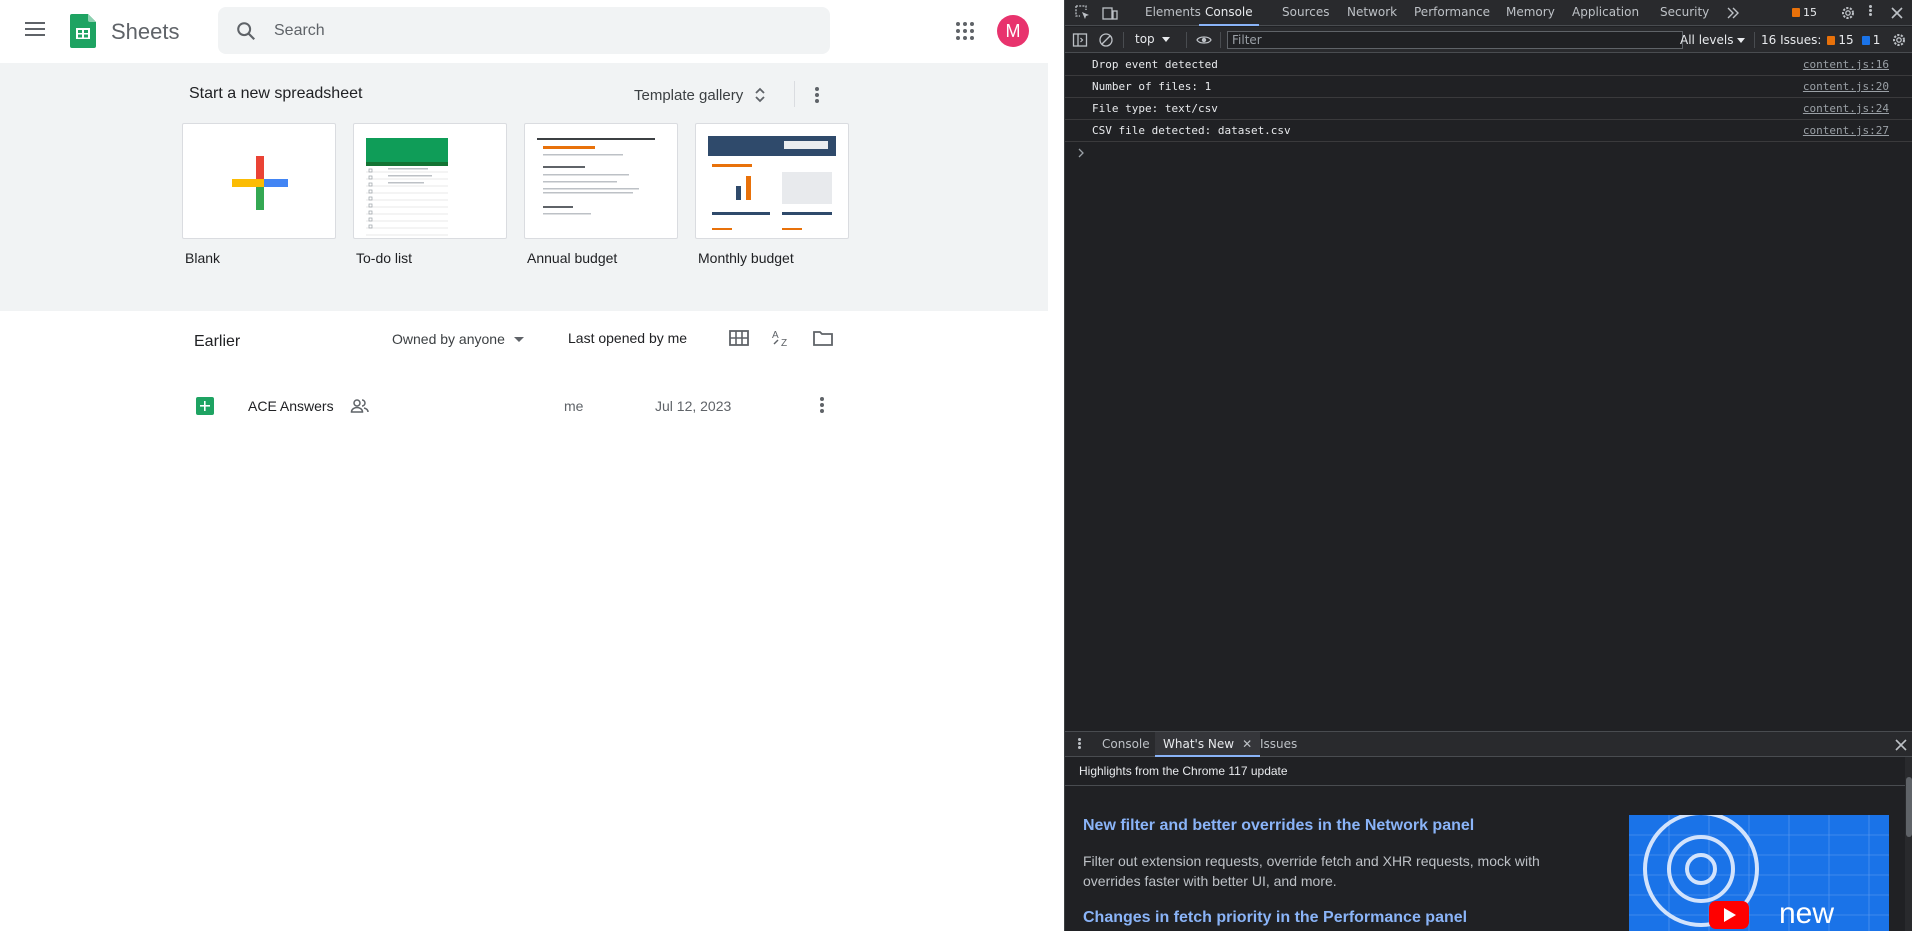 The height and width of the screenshot is (931, 1912). What do you see at coordinates (510, 406) in the screenshot?
I see `file-row: ACE Answers me Jul 12, 2023` at bounding box center [510, 406].